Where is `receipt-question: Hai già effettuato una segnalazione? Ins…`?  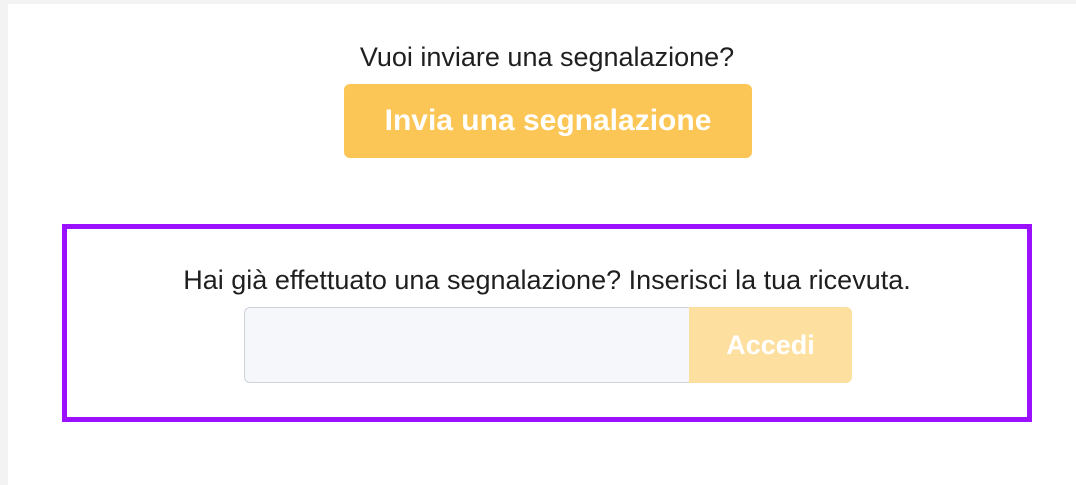 receipt-question: Hai già effettuato una segnalazione? Ins… is located at coordinates (547, 280).